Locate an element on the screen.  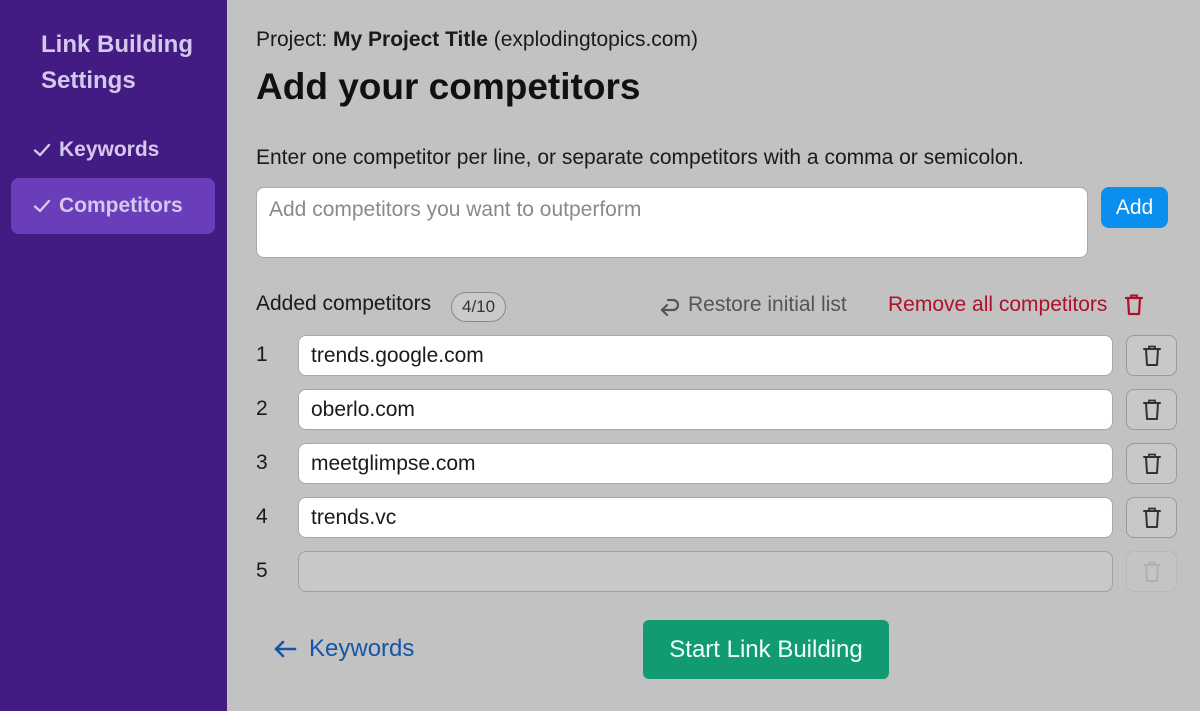
undo-icon is located at coordinates (670, 307).